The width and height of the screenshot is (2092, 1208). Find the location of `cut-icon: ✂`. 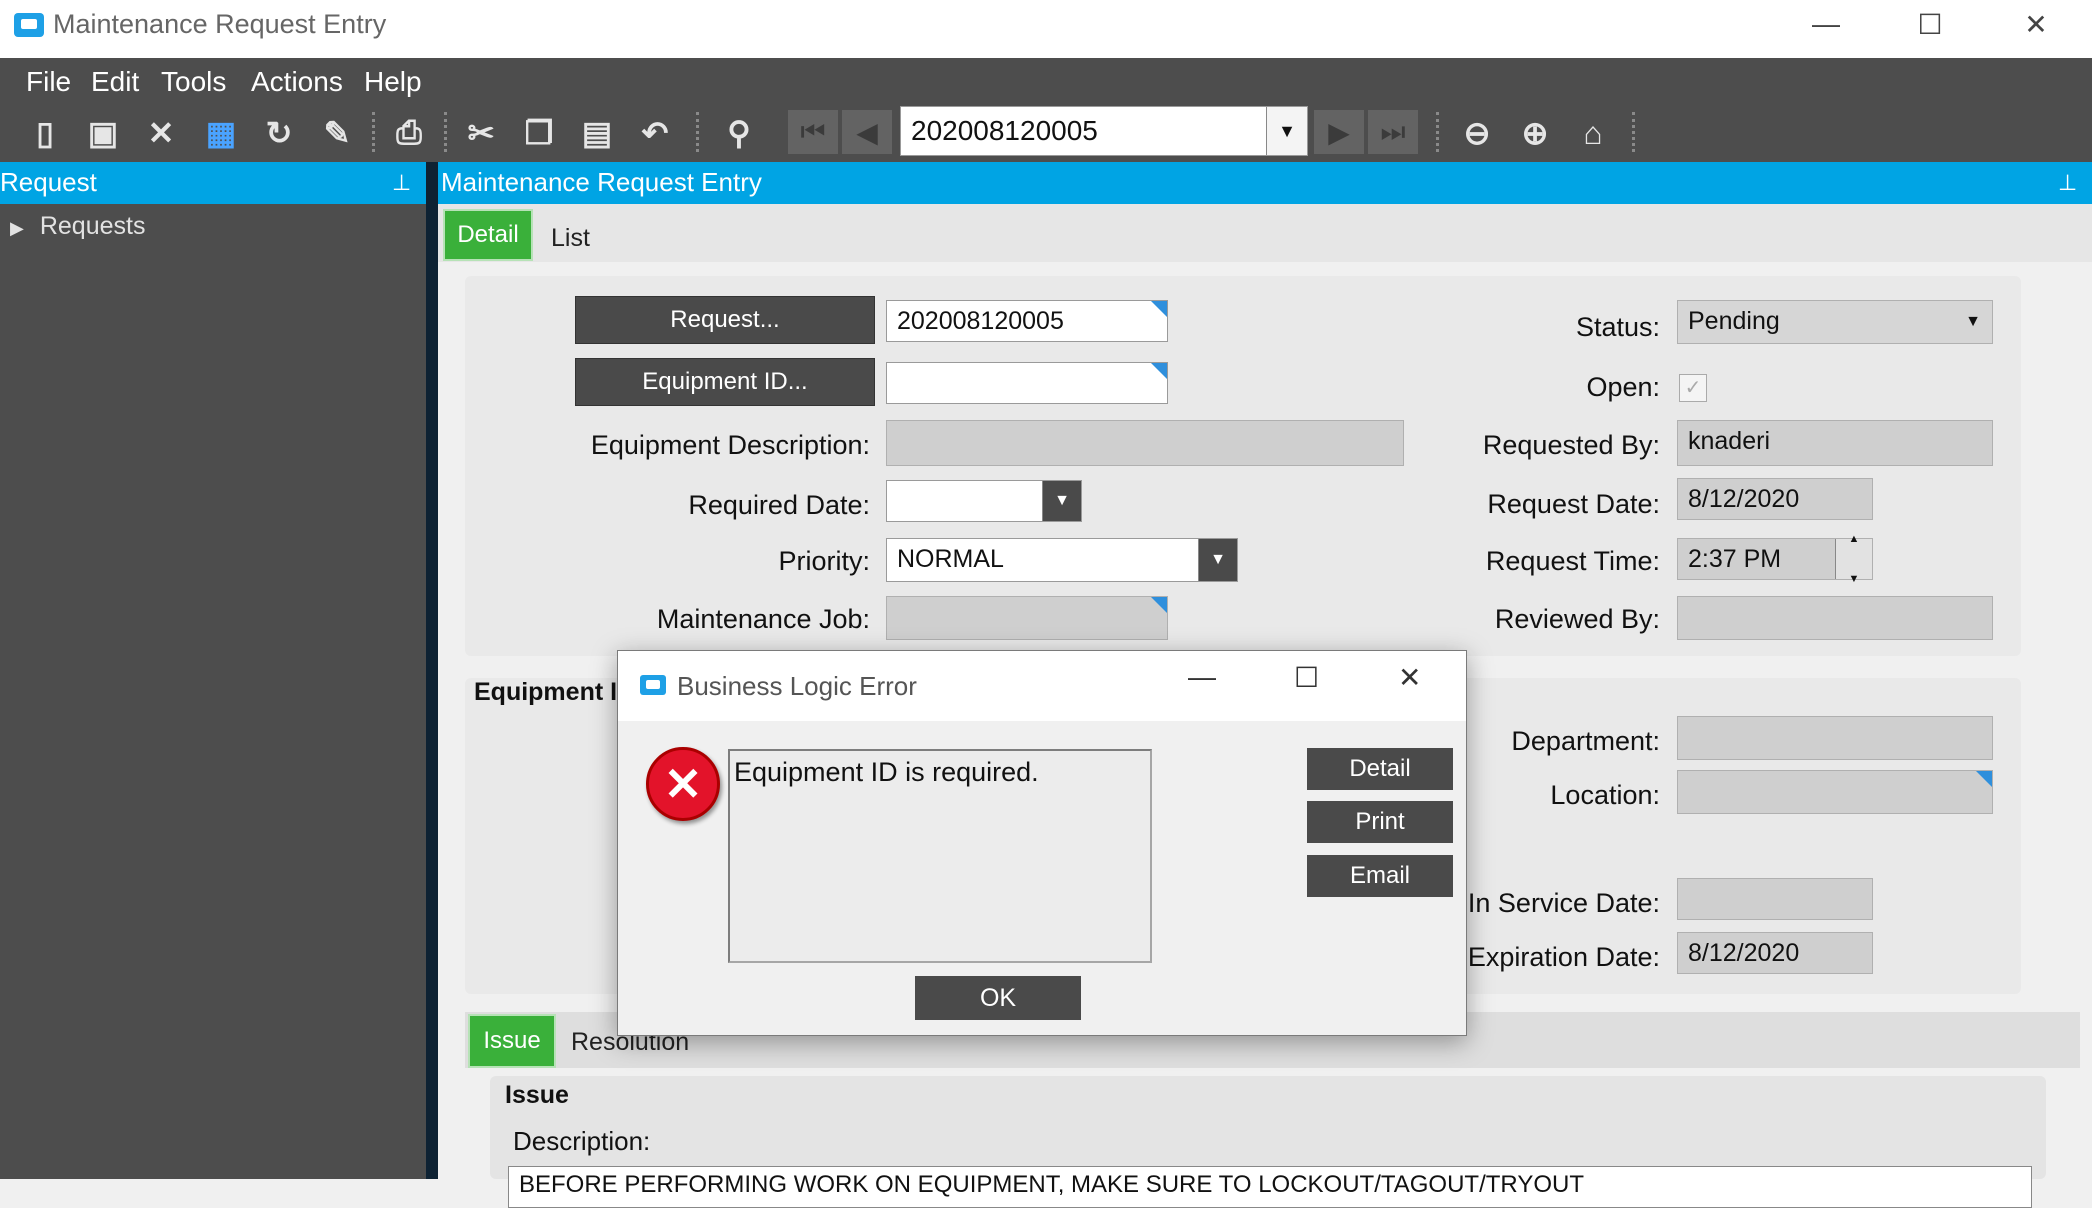

cut-icon: ✂ is located at coordinates (481, 133).